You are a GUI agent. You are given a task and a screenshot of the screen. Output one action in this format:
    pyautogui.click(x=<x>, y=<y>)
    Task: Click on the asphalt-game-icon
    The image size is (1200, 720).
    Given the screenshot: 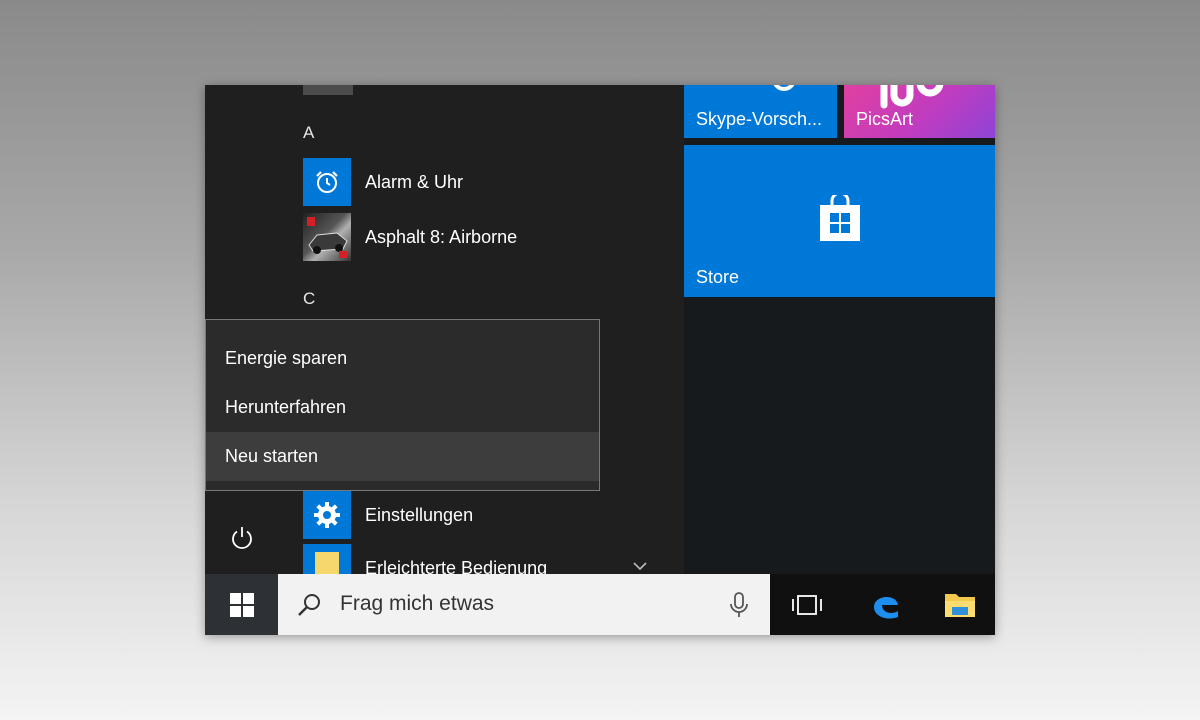 What is the action you would take?
    pyautogui.click(x=327, y=237)
    